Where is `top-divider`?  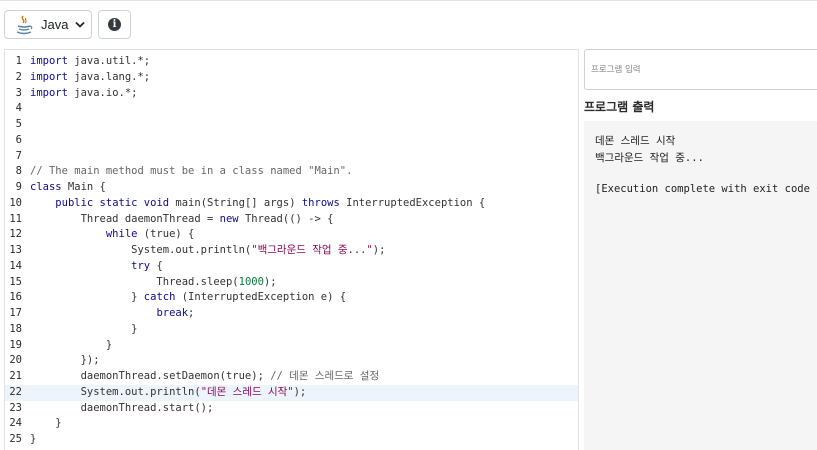 top-divider is located at coordinates (408, 0).